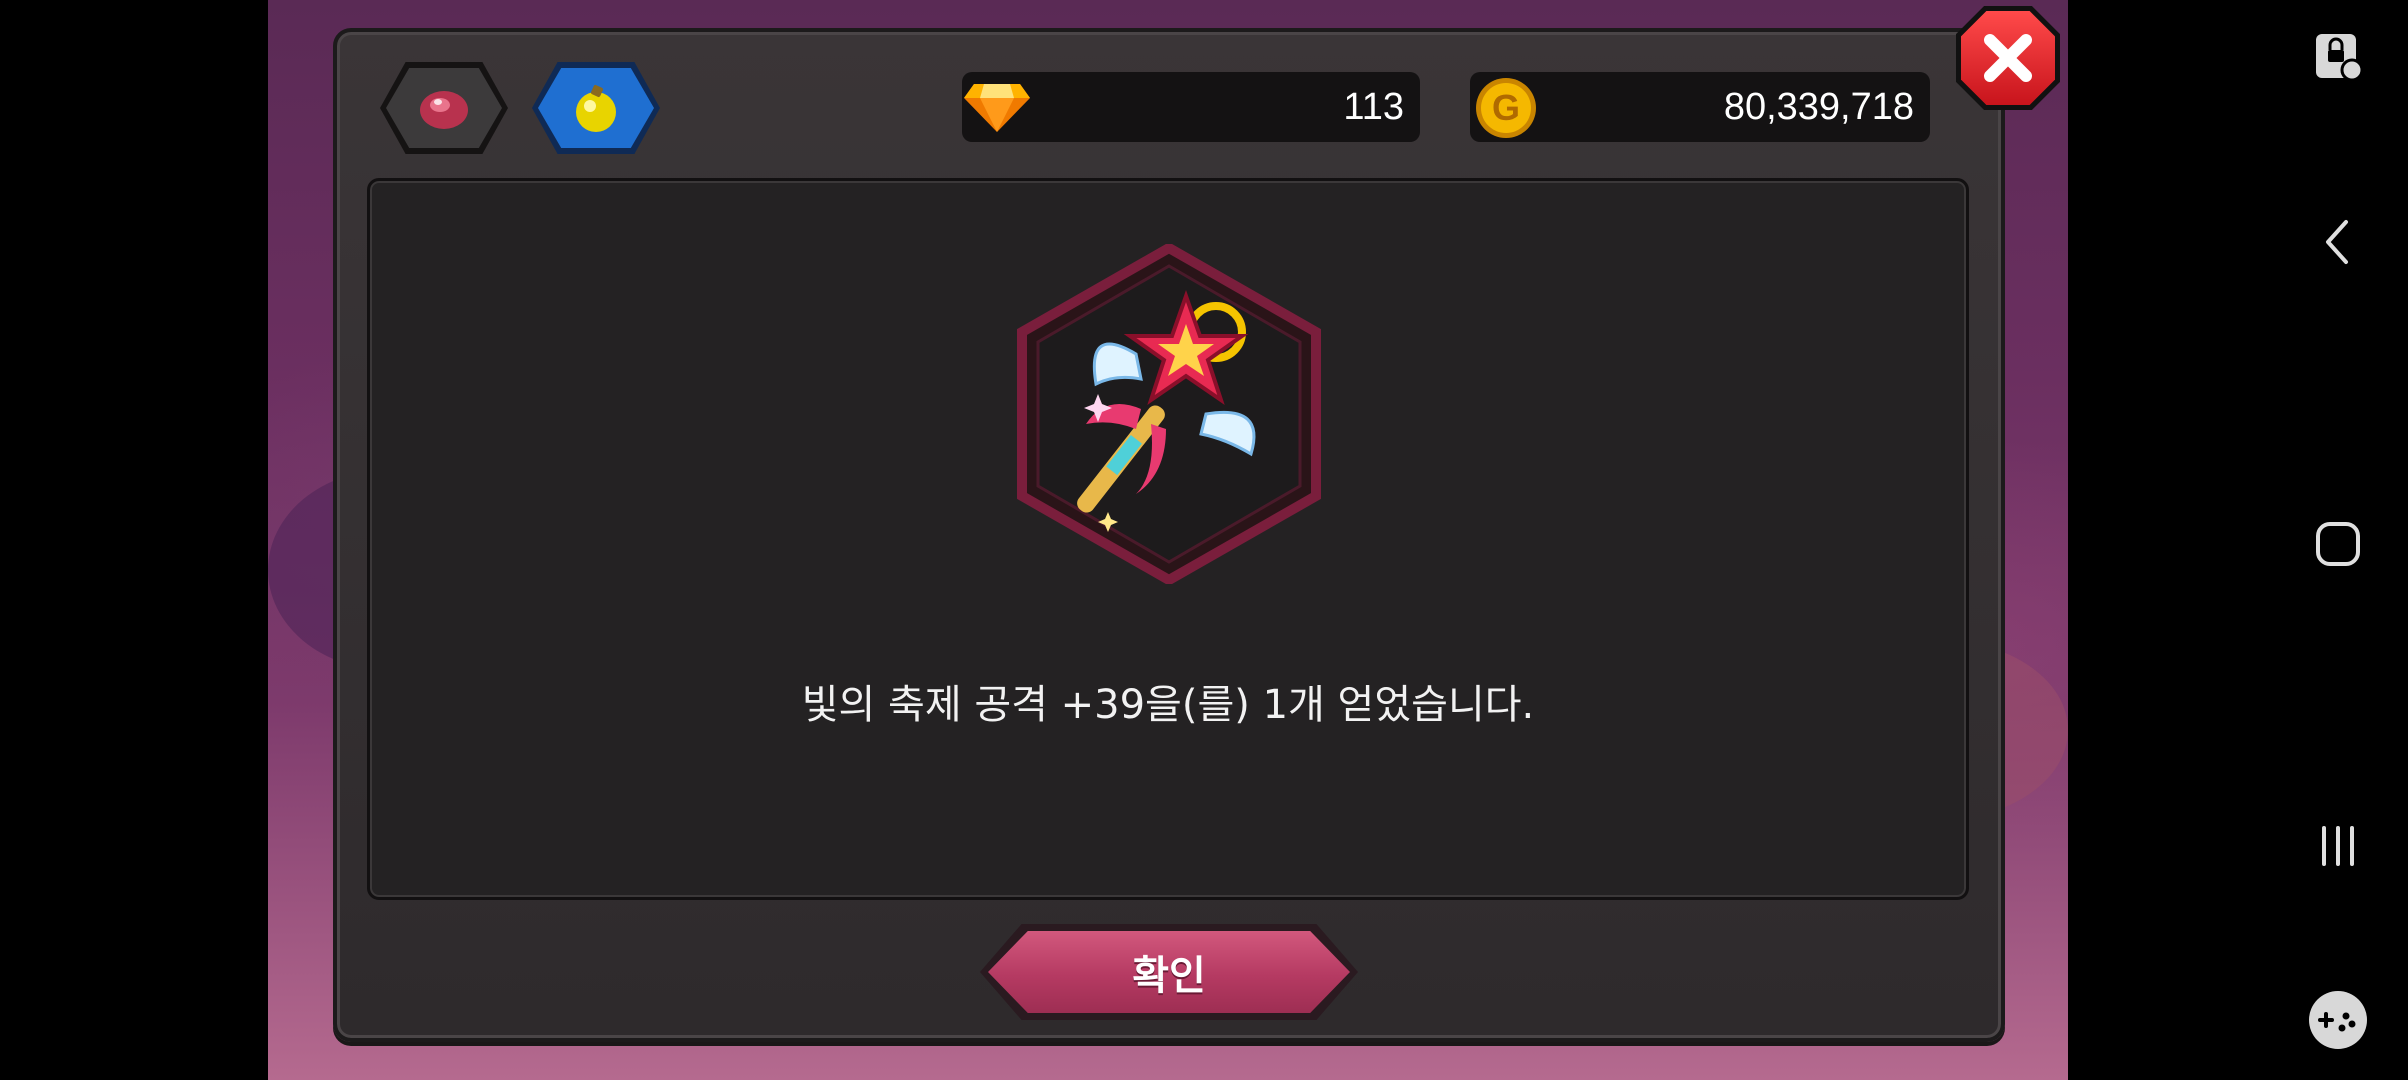 Image resolution: width=2408 pixels, height=1080 pixels. What do you see at coordinates (1373, 106) in the screenshot?
I see `gem-count: 113` at bounding box center [1373, 106].